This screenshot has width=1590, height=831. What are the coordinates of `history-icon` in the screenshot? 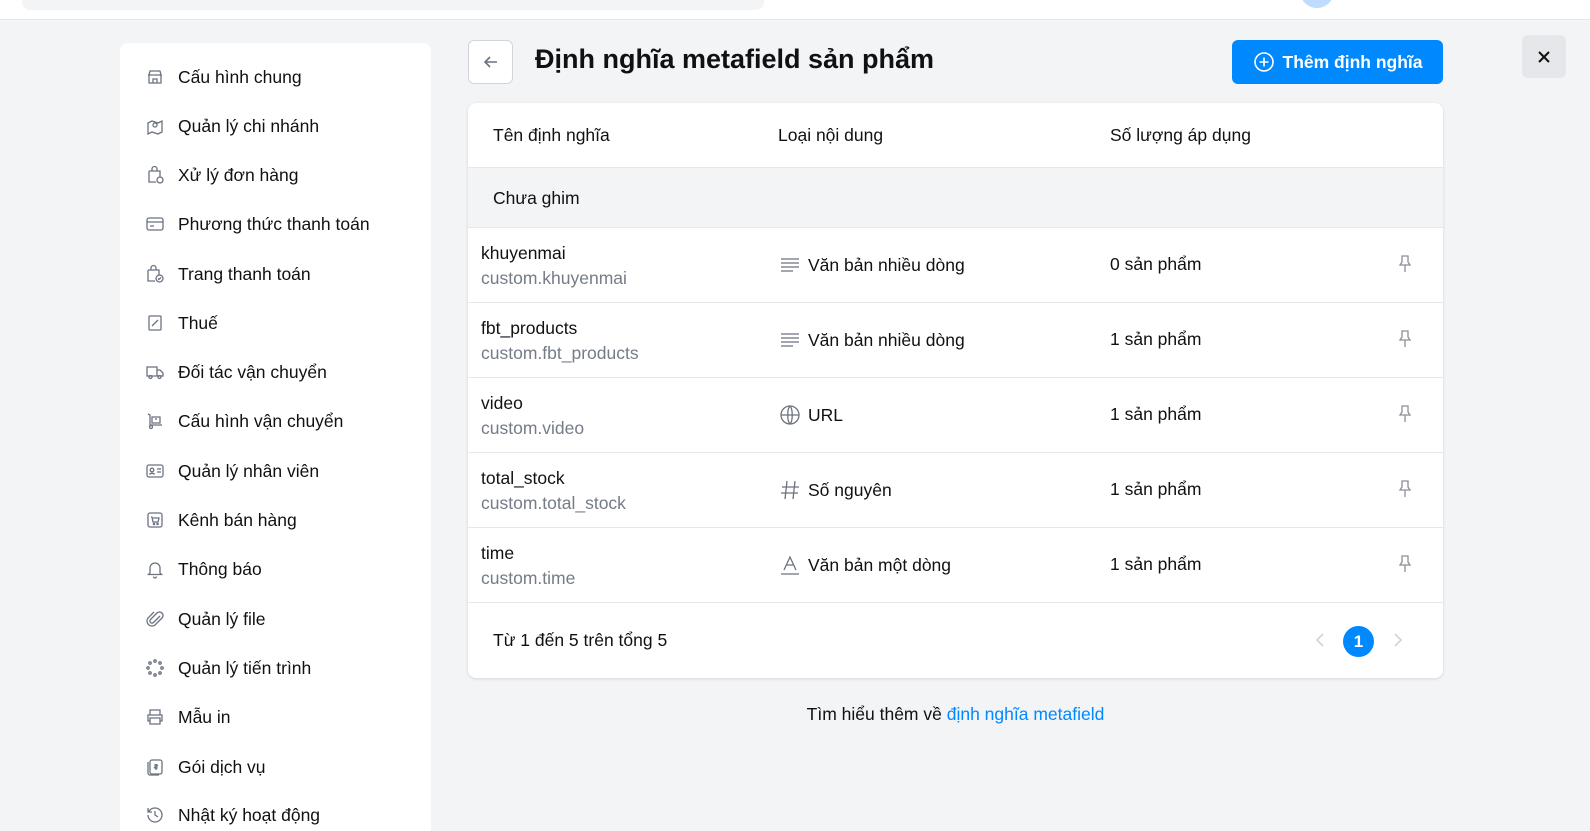 It's located at (155, 815).